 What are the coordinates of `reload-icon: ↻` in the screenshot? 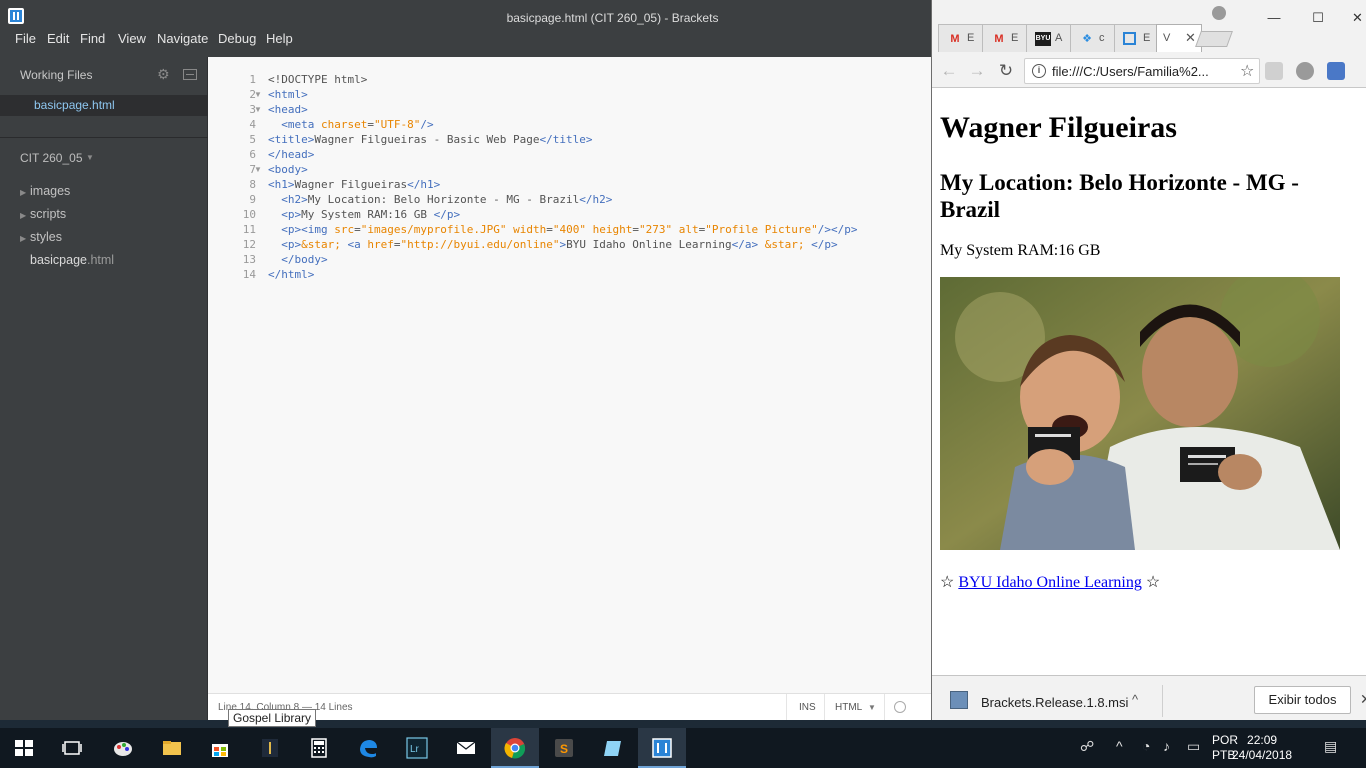 It's located at (1006, 71).